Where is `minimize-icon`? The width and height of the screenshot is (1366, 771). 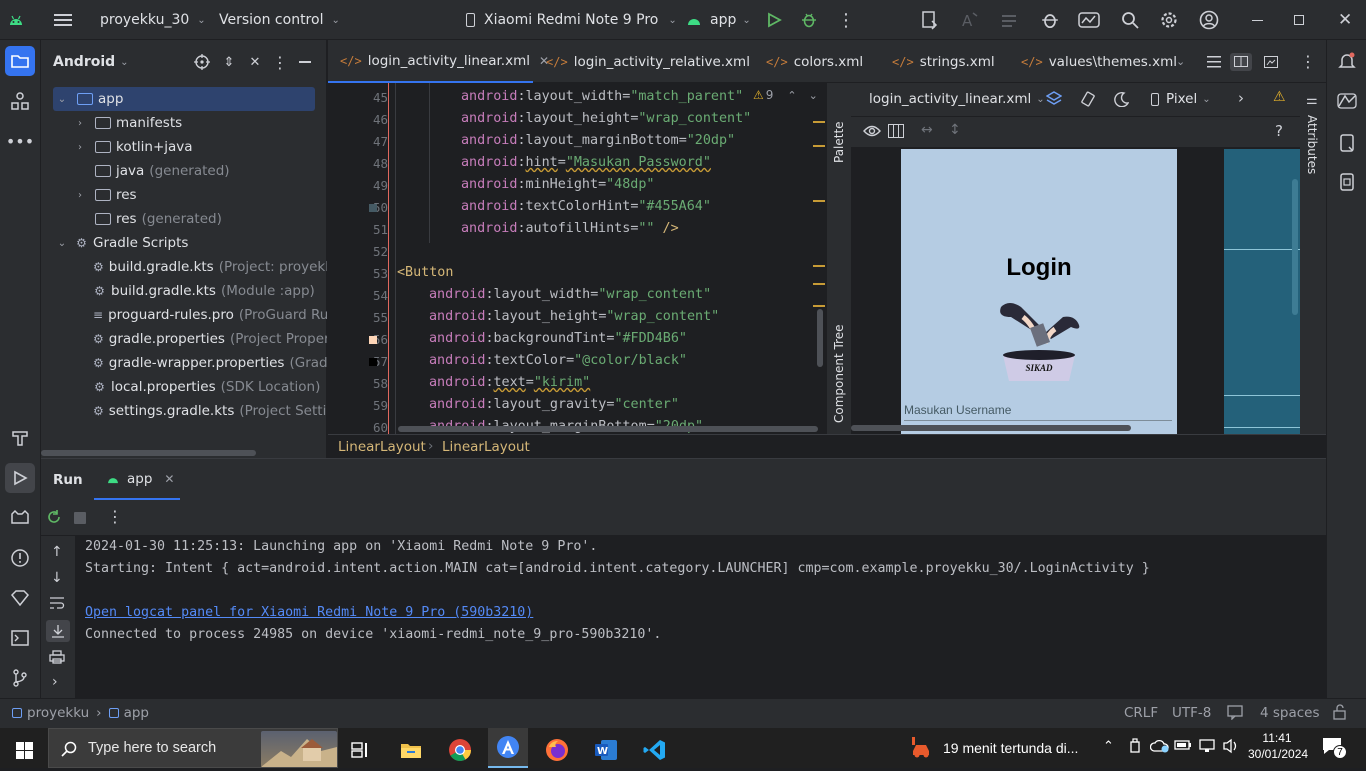
minimize-icon is located at coordinates (1257, 20).